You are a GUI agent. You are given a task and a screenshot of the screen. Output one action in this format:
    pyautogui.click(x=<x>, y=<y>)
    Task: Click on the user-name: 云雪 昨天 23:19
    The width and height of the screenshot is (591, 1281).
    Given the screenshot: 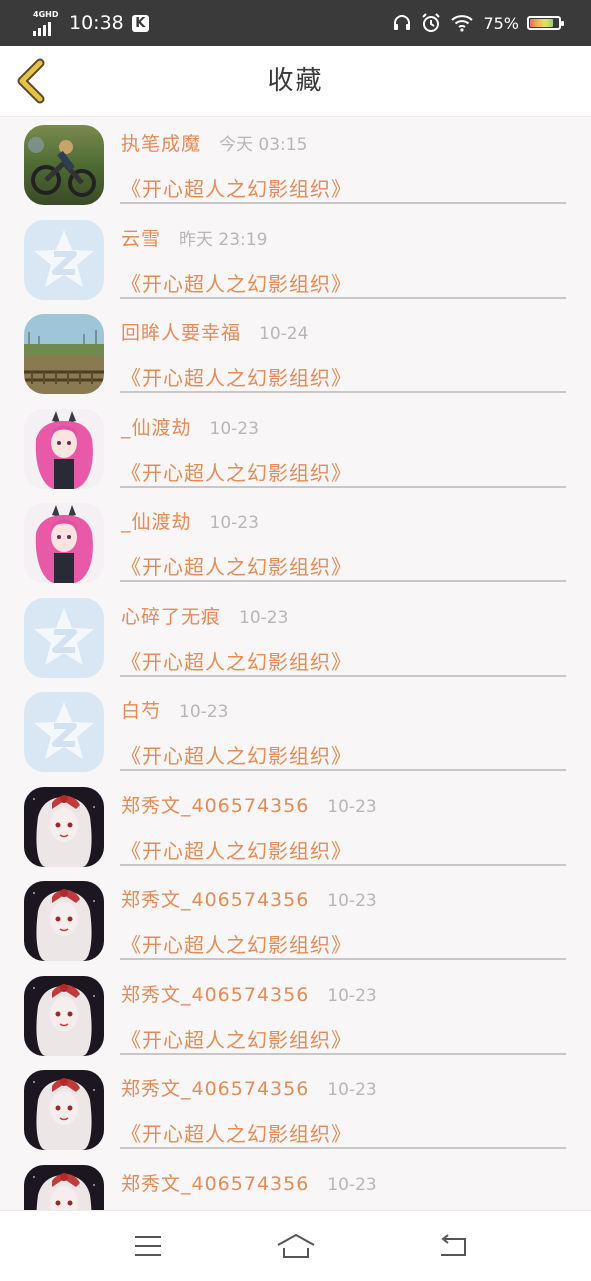 What is the action you would take?
    pyautogui.click(x=194, y=237)
    